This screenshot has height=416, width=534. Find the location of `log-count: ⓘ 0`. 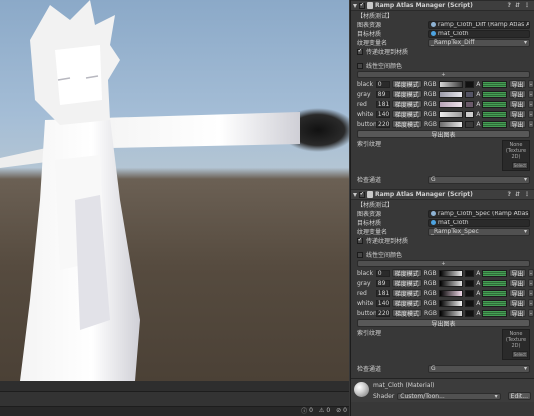

log-count: ⓘ 0 is located at coordinates (307, 410).